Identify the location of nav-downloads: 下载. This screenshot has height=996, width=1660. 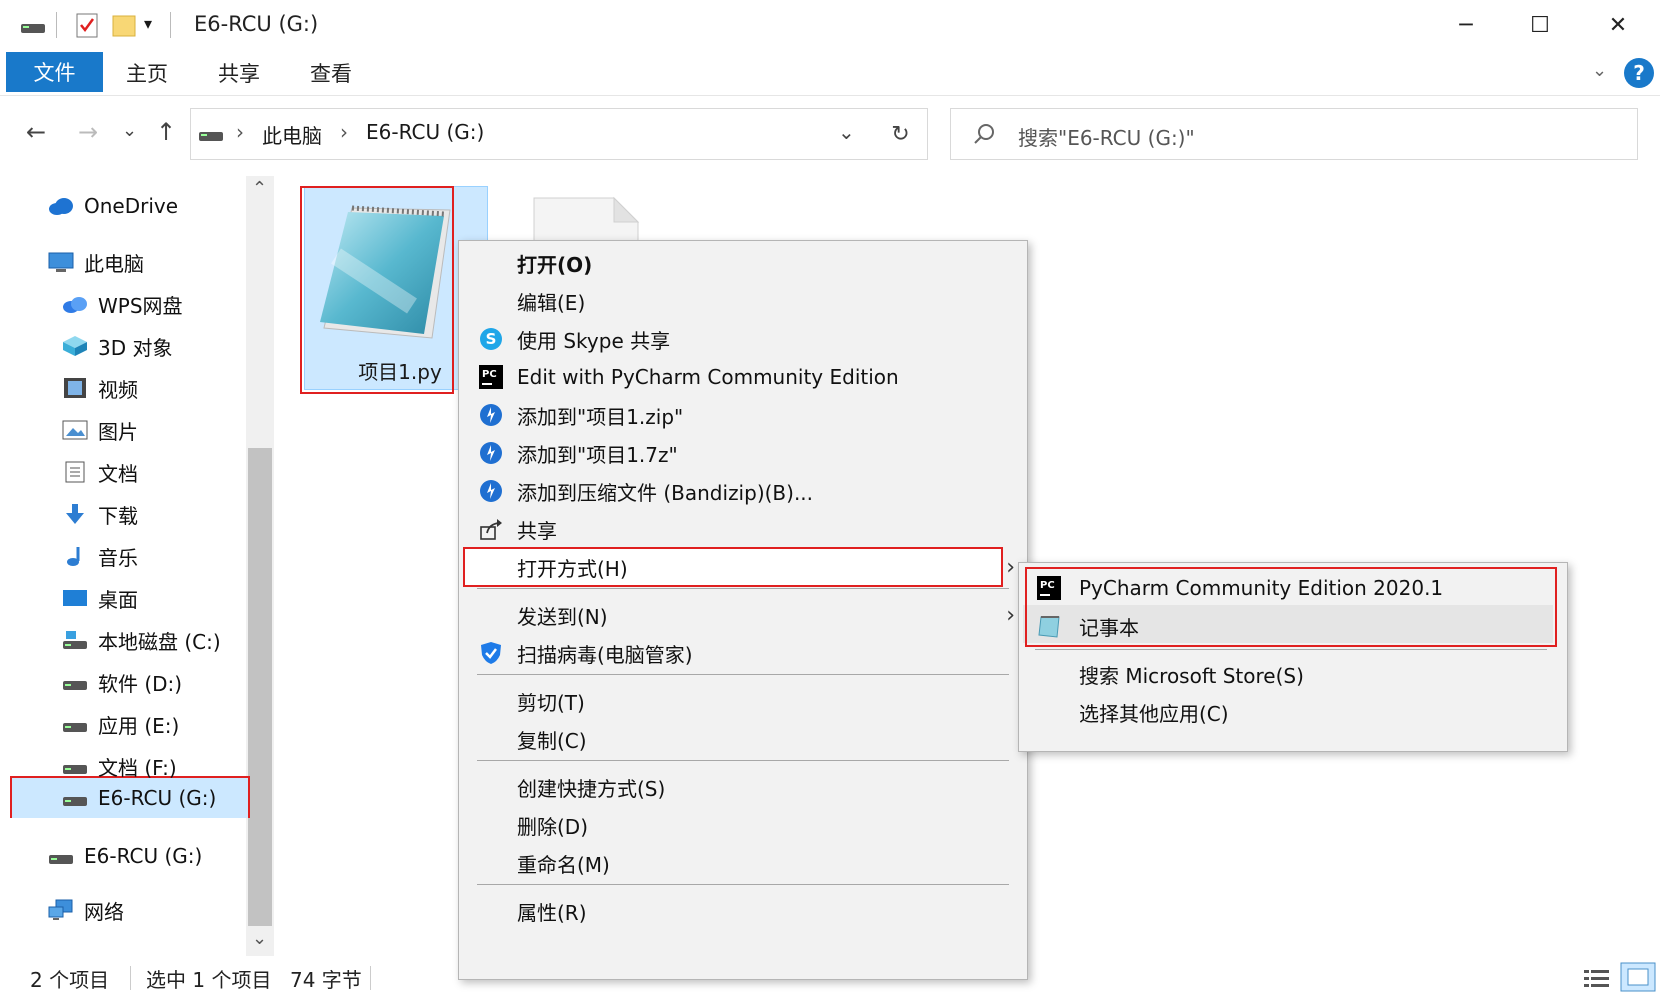
(100, 514).